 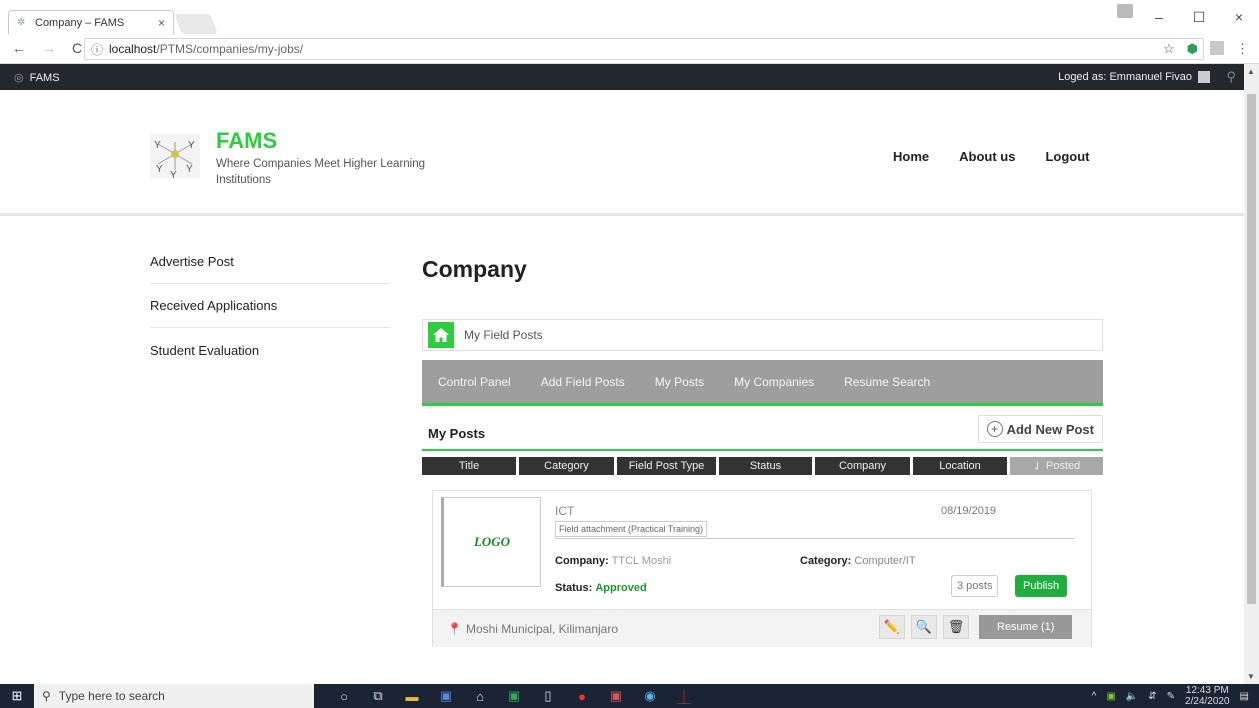 What do you see at coordinates (548, 696) in the screenshot?
I see `document-icon: ▯` at bounding box center [548, 696].